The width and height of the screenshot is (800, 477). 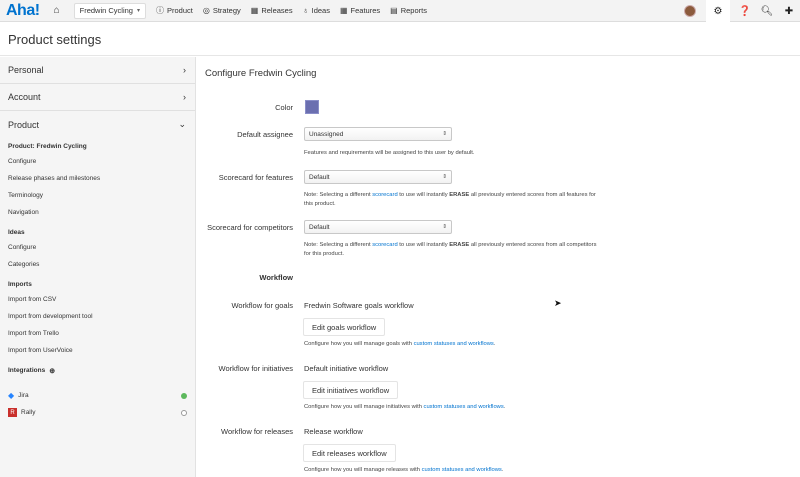 What do you see at coordinates (98, 252) in the screenshot?
I see `sidebar-item-ideas-configure: Configure` at bounding box center [98, 252].